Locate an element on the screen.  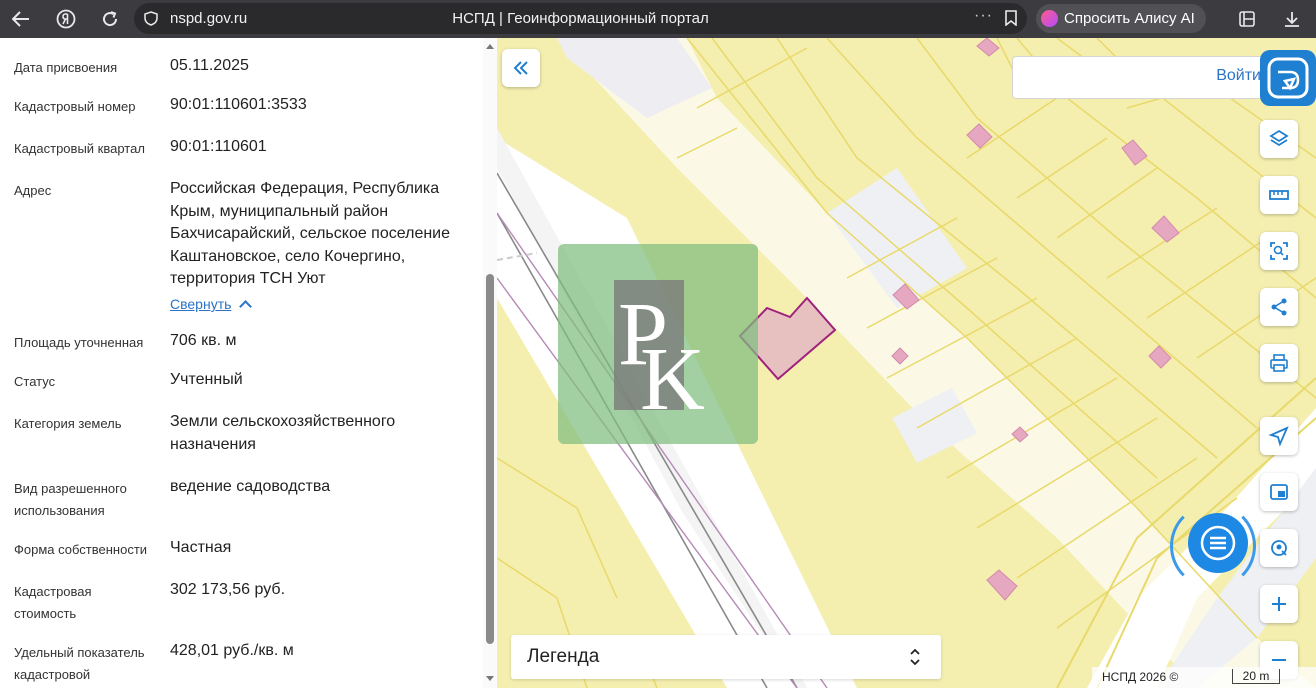
geolocation-button is located at coordinates (1279, 436).